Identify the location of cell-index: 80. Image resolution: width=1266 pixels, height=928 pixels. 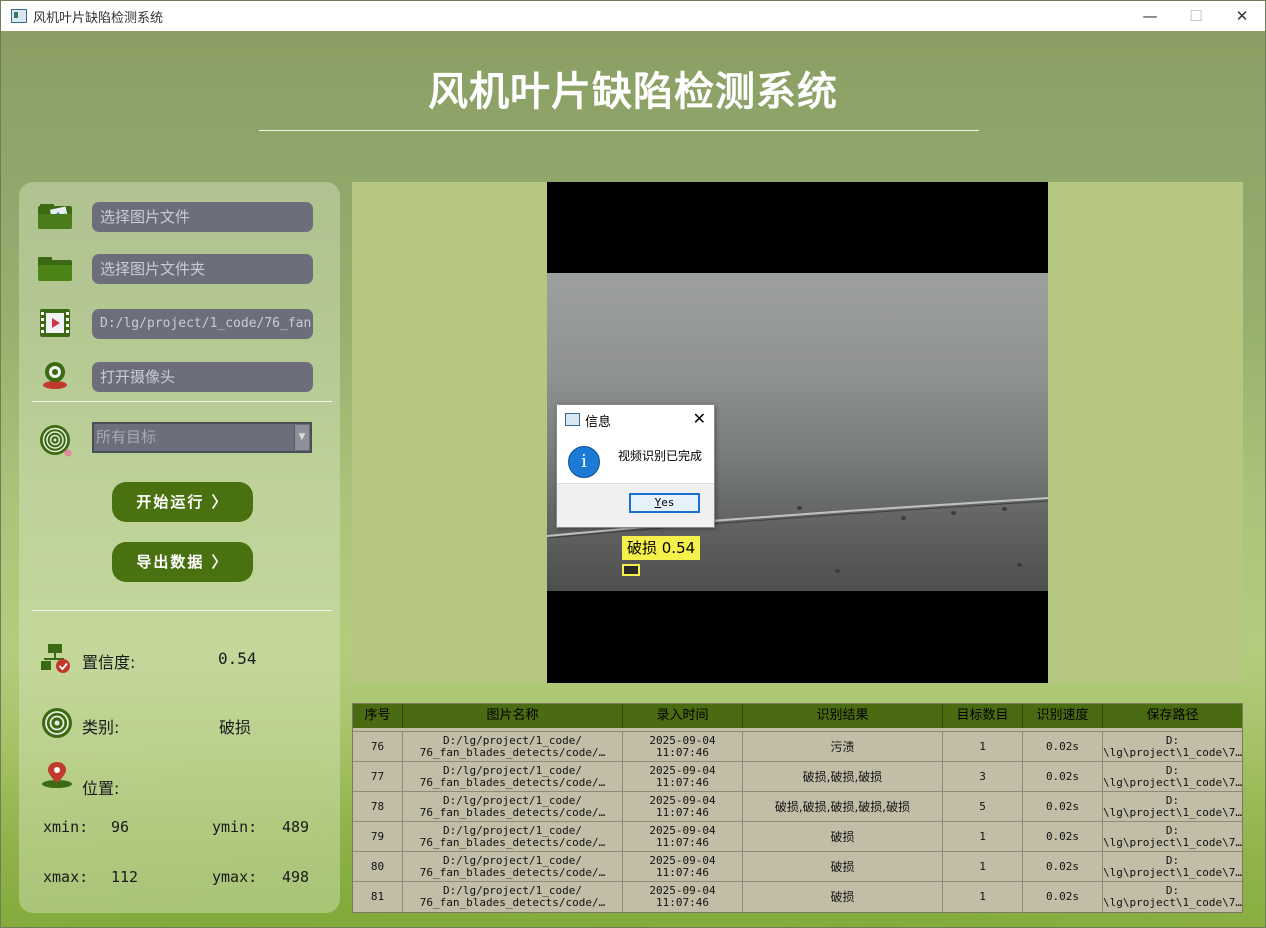
(378, 867).